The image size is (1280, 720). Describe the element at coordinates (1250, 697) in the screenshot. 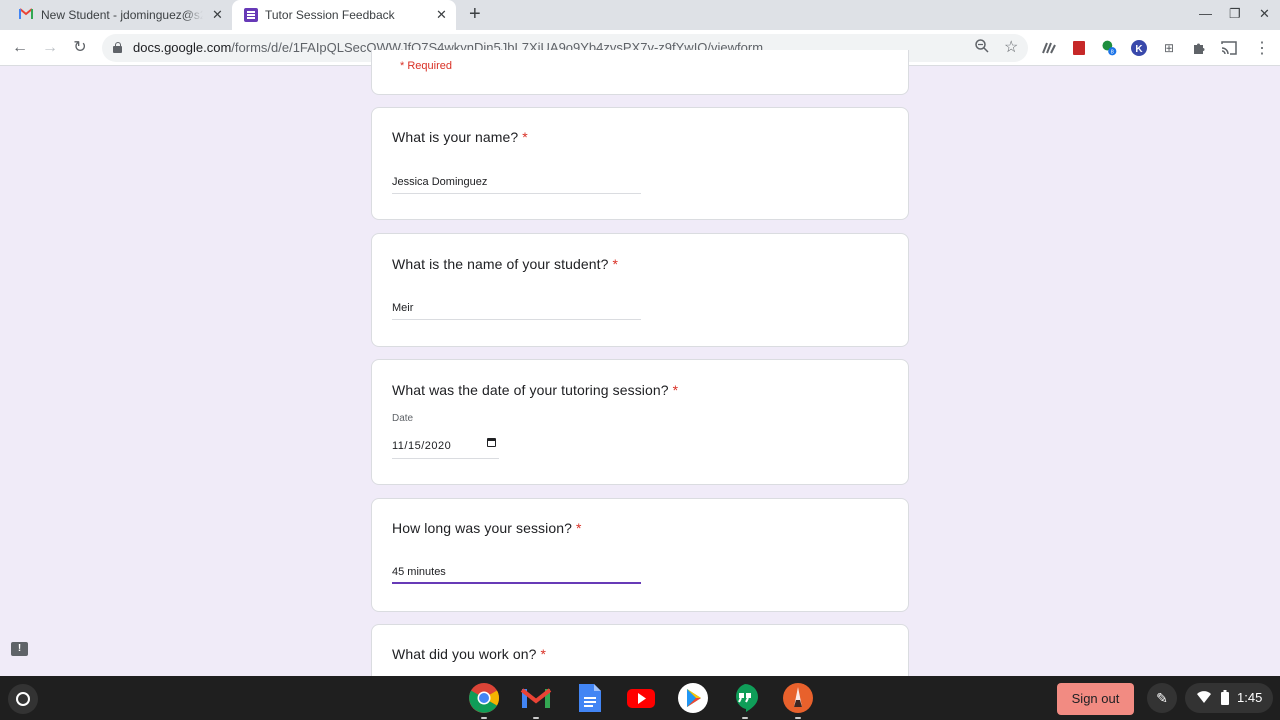

I see `clock-time: 1:45` at that location.